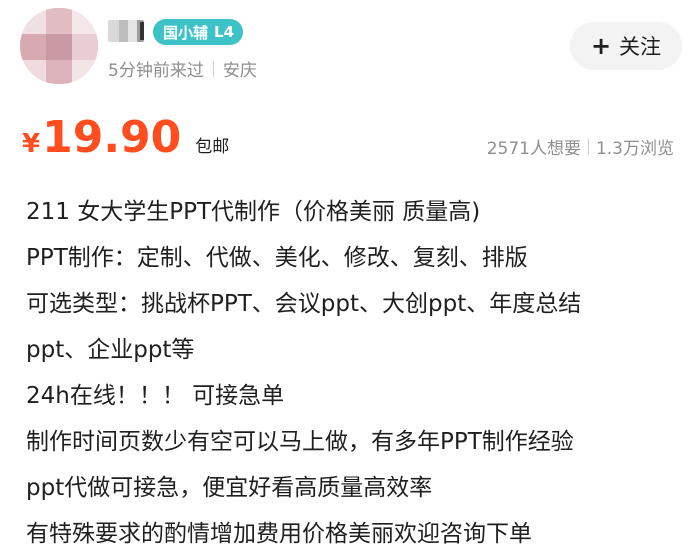 The height and width of the screenshot is (557, 700). I want to click on description-line: 有特殊要求的酌情增加费用价格美丽欢迎咨询下单, so click(279, 534).